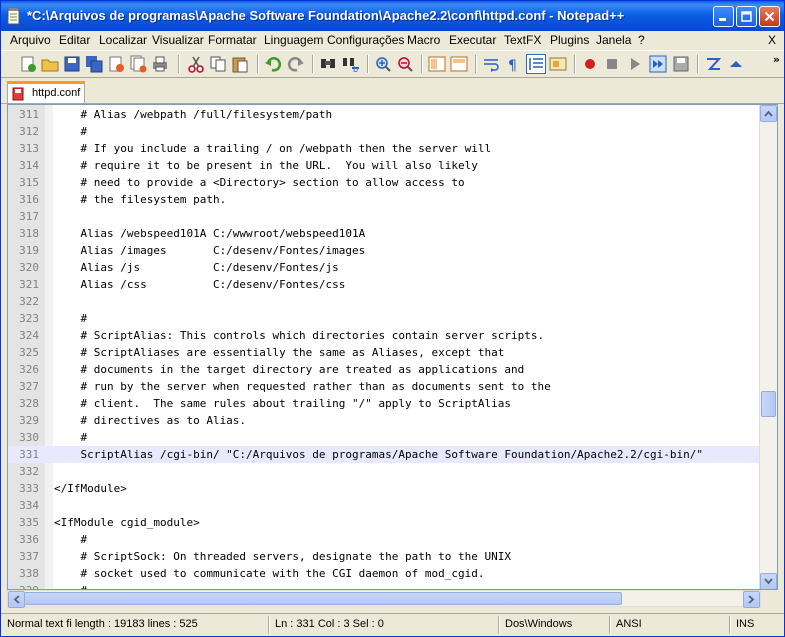 Image resolution: width=785 pixels, height=637 pixels. I want to click on word-wrap-icon, so click(491, 64).